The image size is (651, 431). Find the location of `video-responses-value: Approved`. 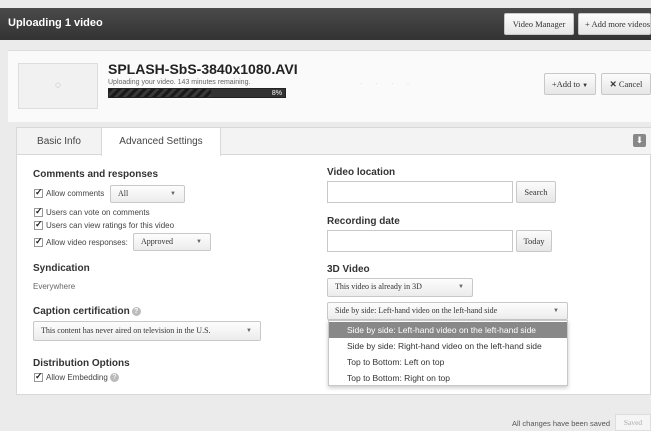

video-responses-value: Approved is located at coordinates (157, 241).